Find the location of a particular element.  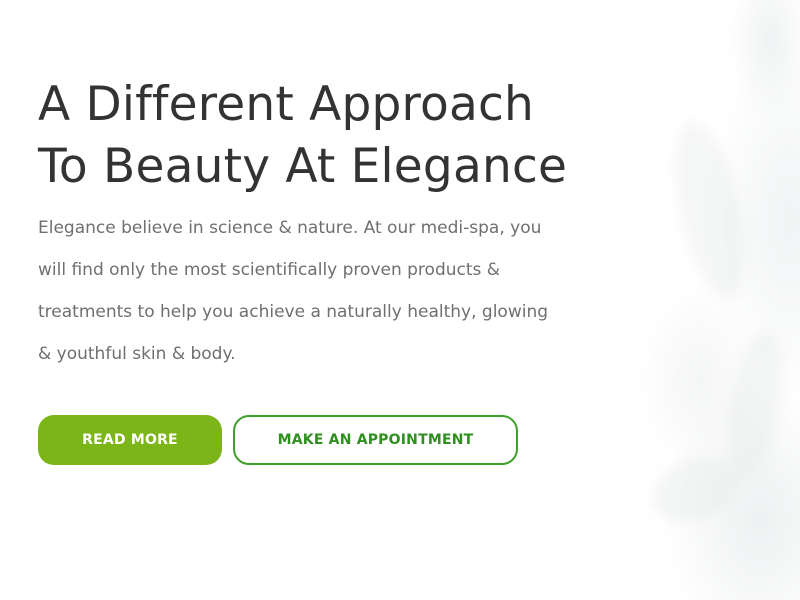

read-more-button: READ MORE is located at coordinates (130, 440).